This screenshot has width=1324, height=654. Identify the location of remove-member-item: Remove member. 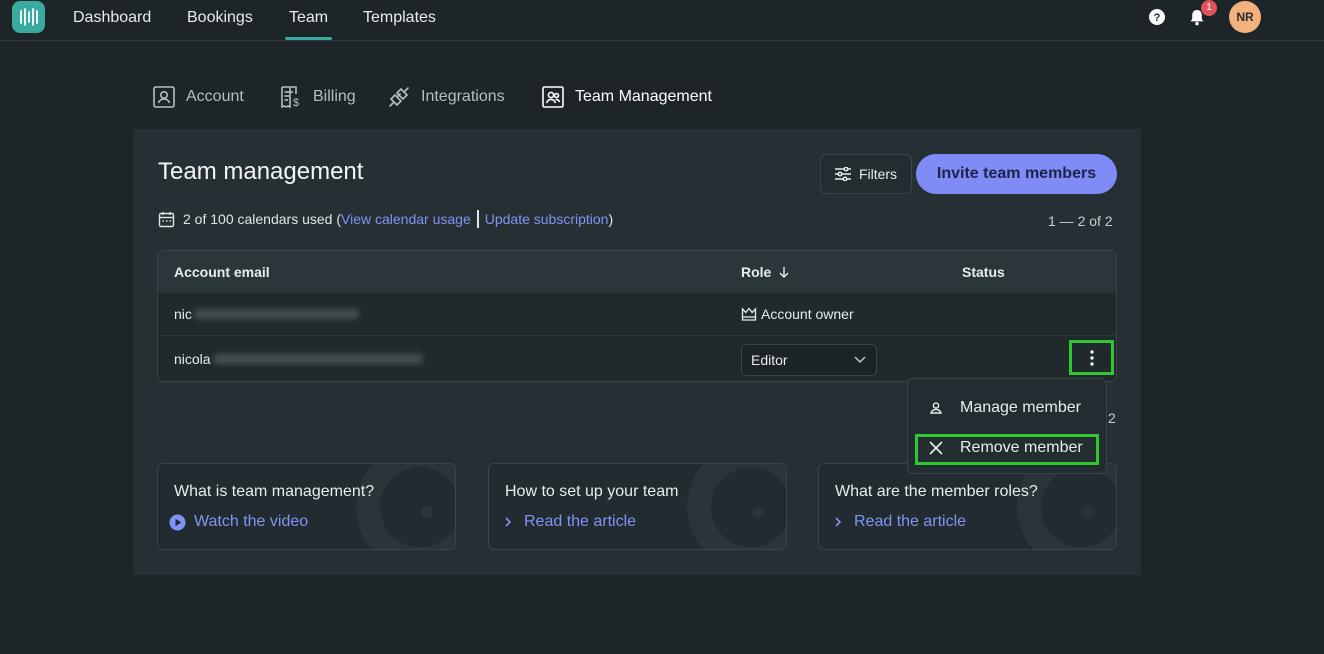
(1005, 448).